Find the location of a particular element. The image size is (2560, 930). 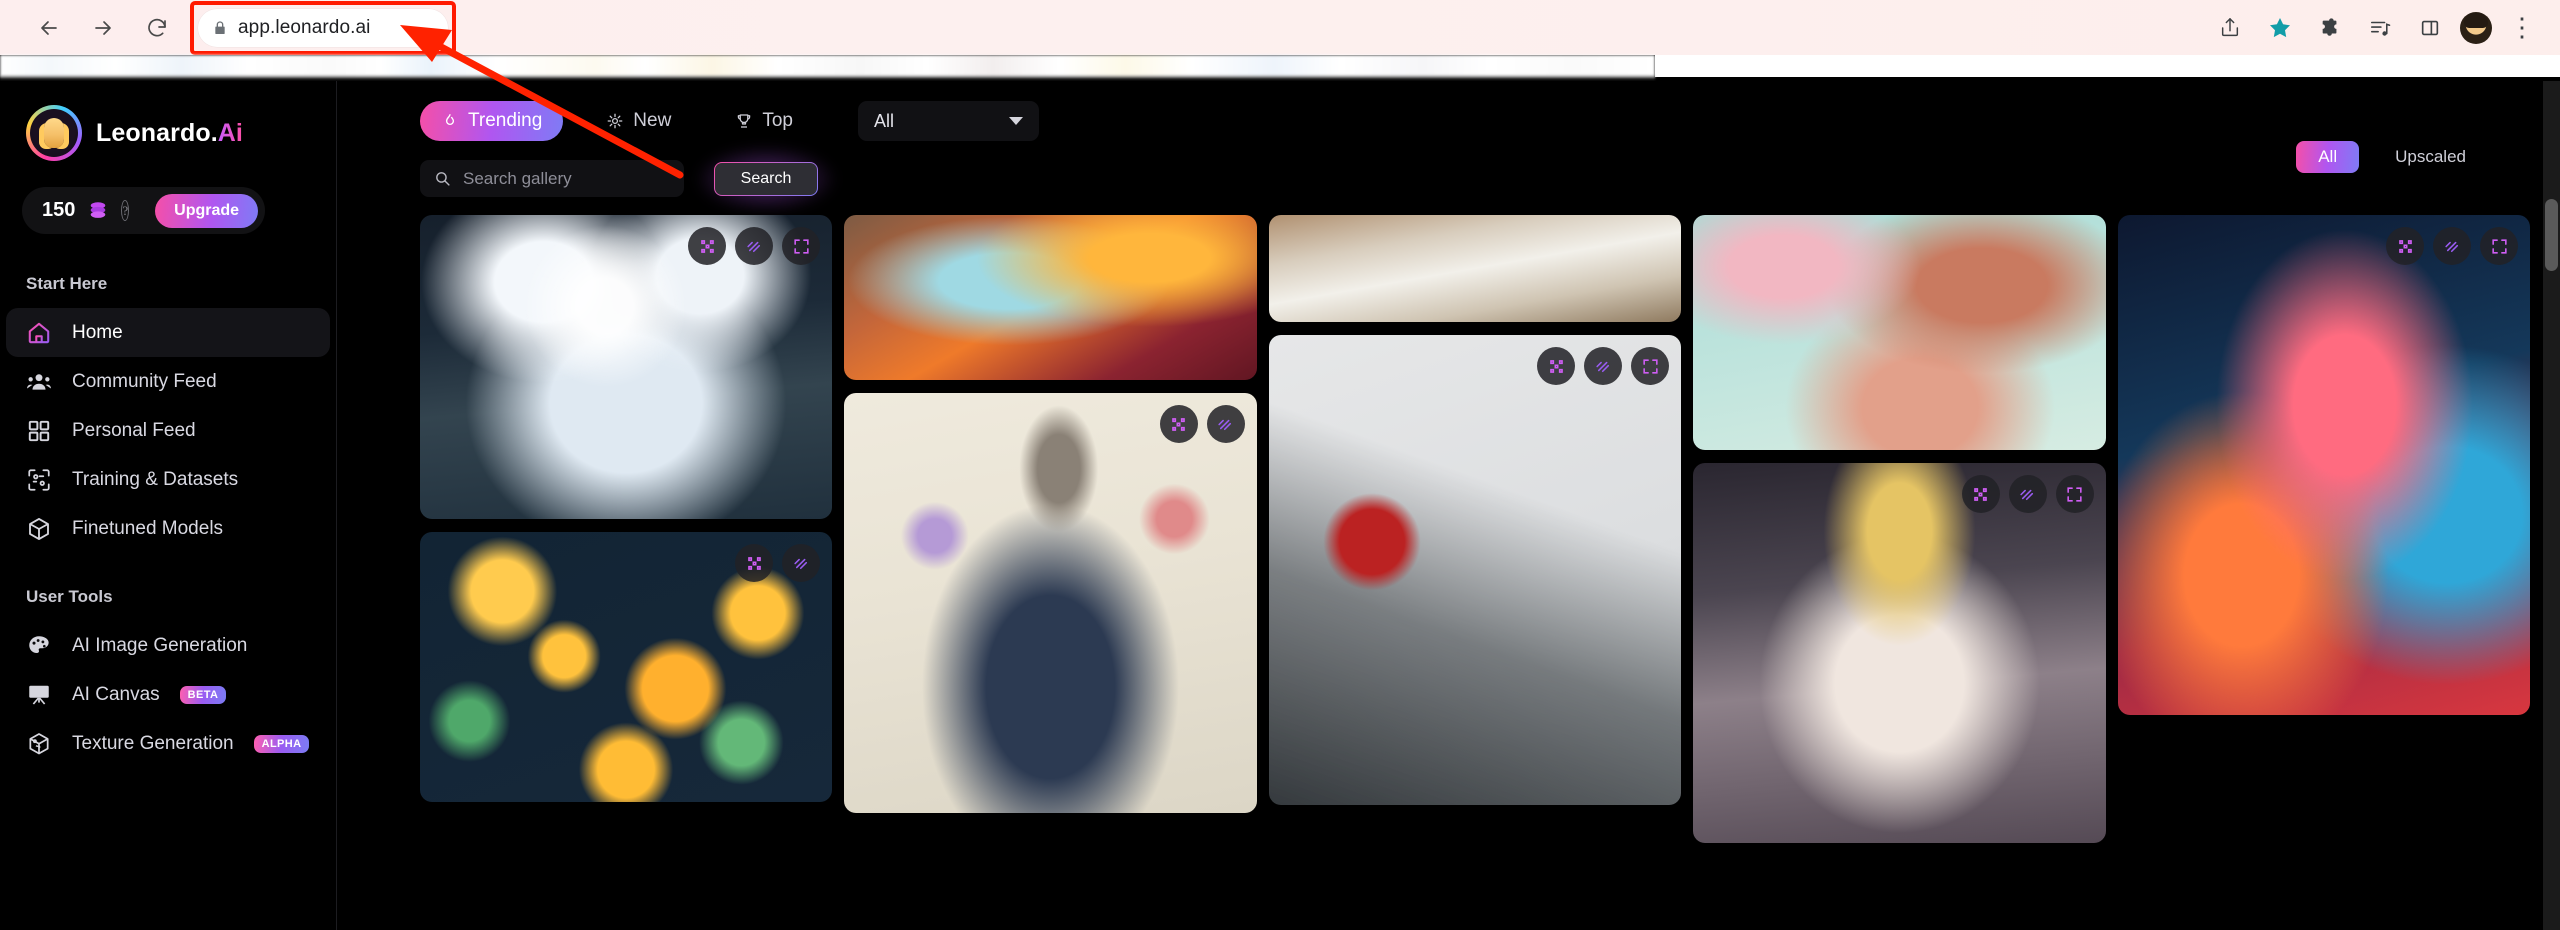

profile-avatar is located at coordinates (2476, 27).